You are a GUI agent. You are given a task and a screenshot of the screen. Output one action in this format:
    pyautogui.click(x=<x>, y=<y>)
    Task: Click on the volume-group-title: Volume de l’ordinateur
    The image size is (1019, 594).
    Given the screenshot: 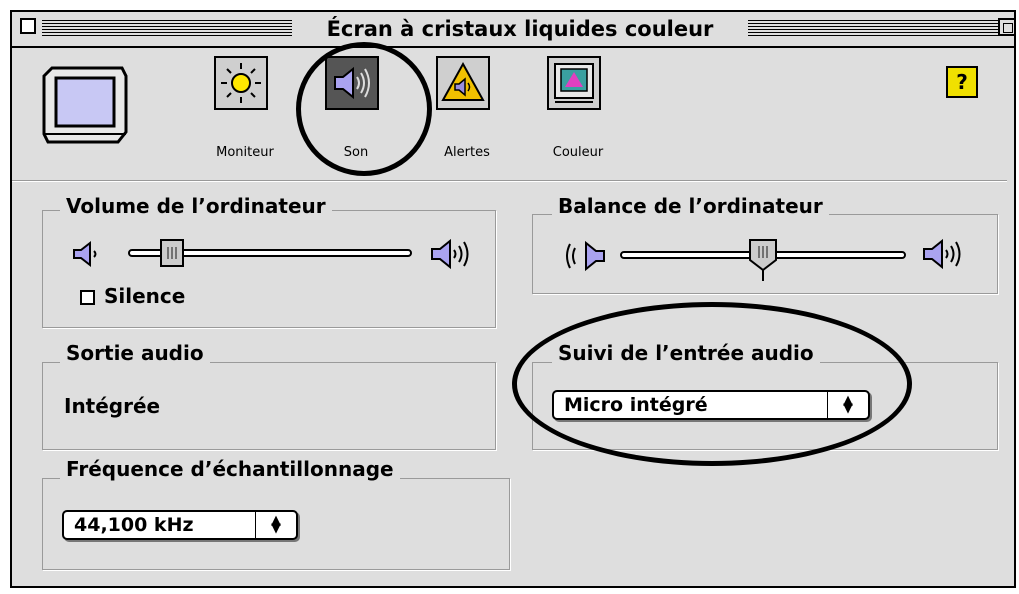 What is the action you would take?
    pyautogui.click(x=196, y=206)
    